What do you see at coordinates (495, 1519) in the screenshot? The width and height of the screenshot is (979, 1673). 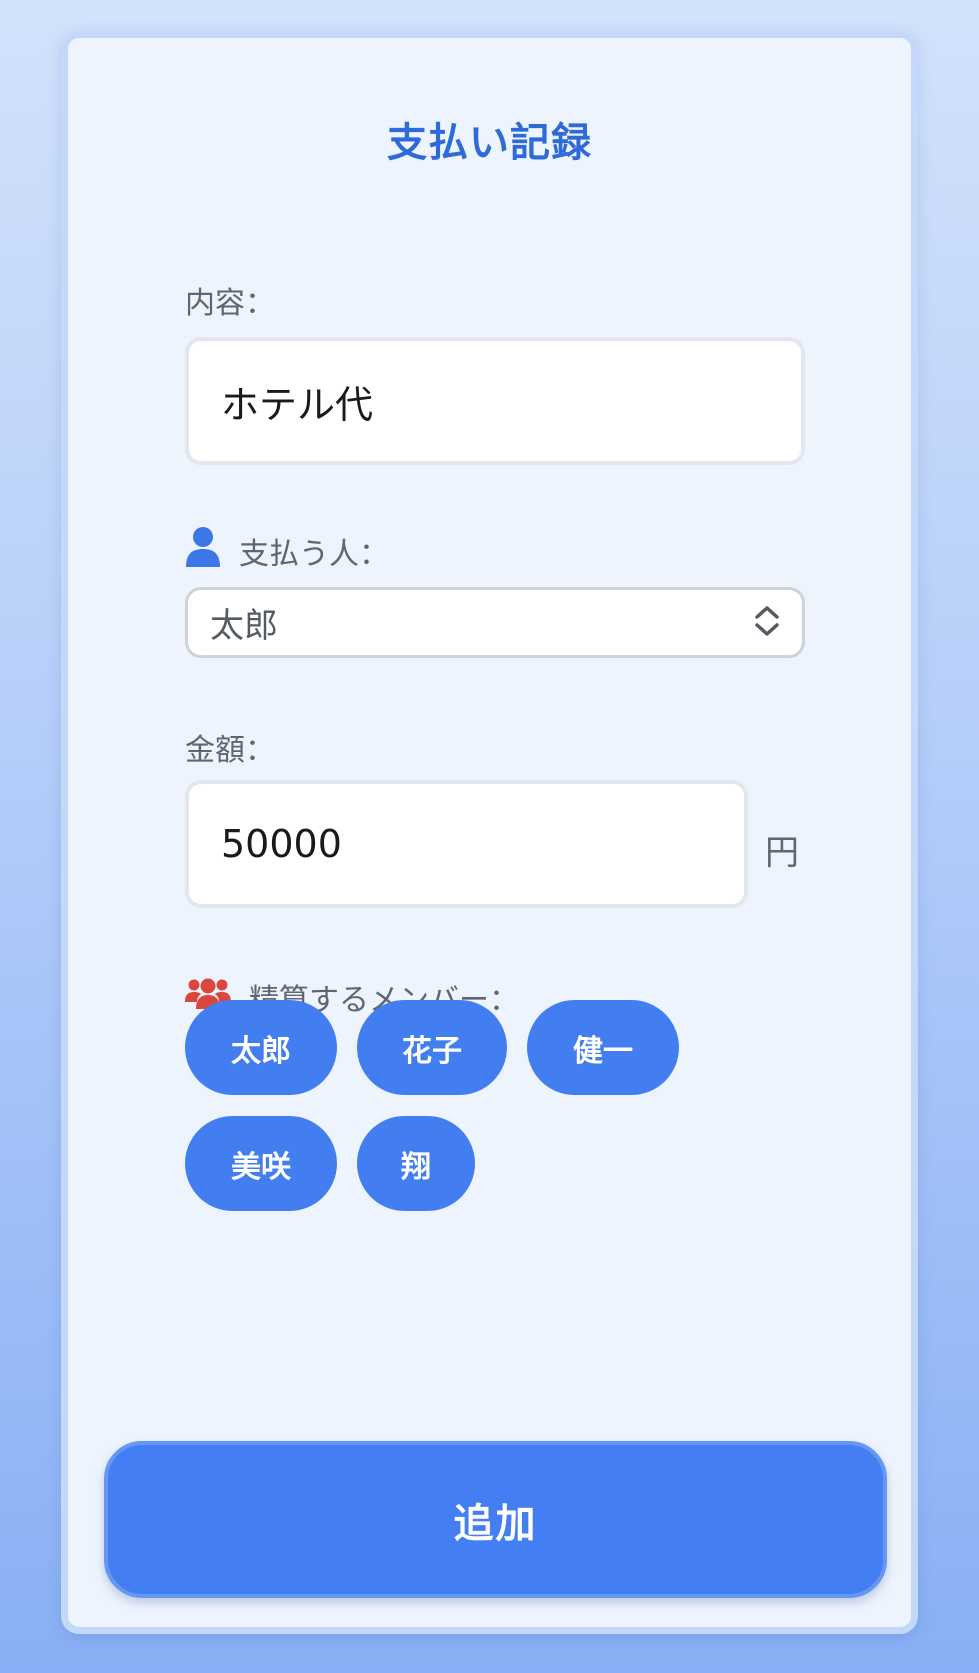 I see `add-button: 追加` at bounding box center [495, 1519].